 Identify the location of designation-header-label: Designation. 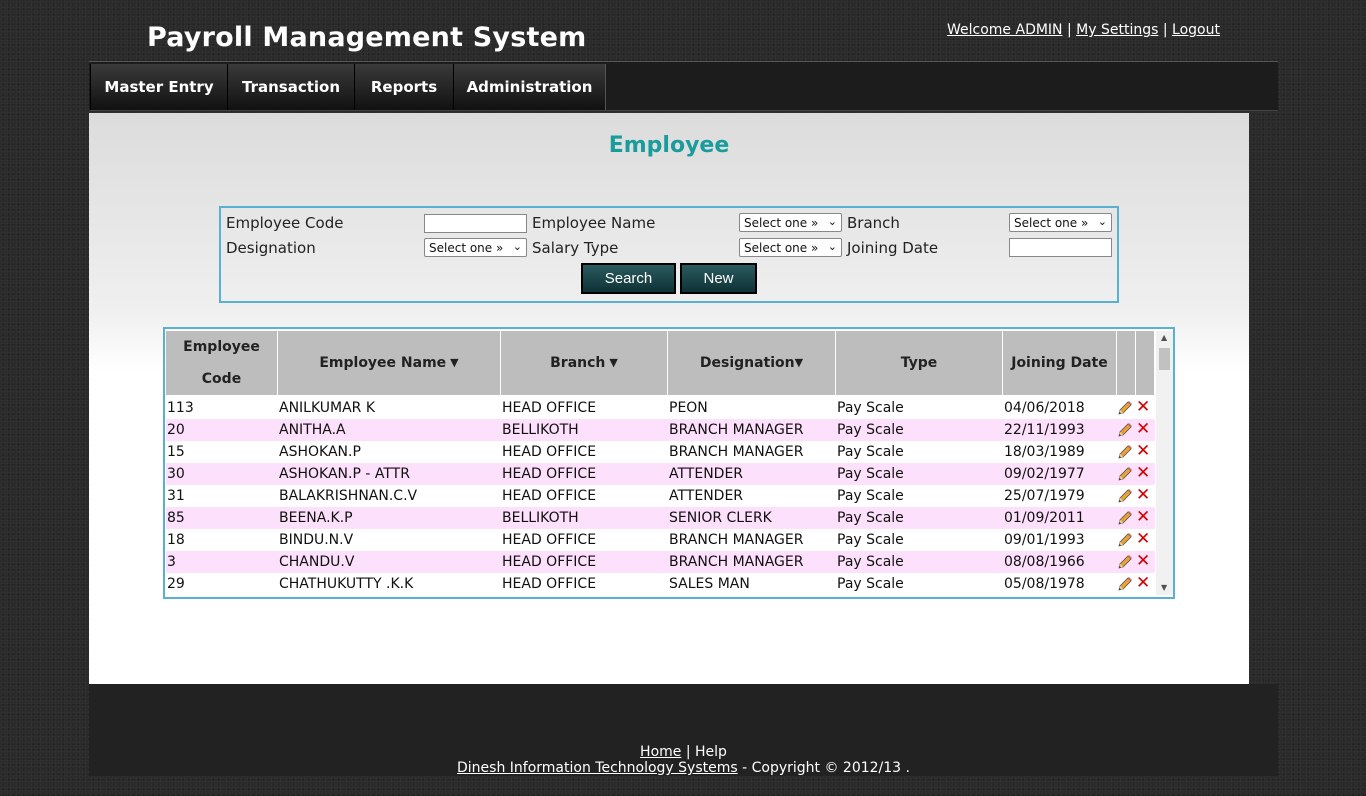
(747, 363).